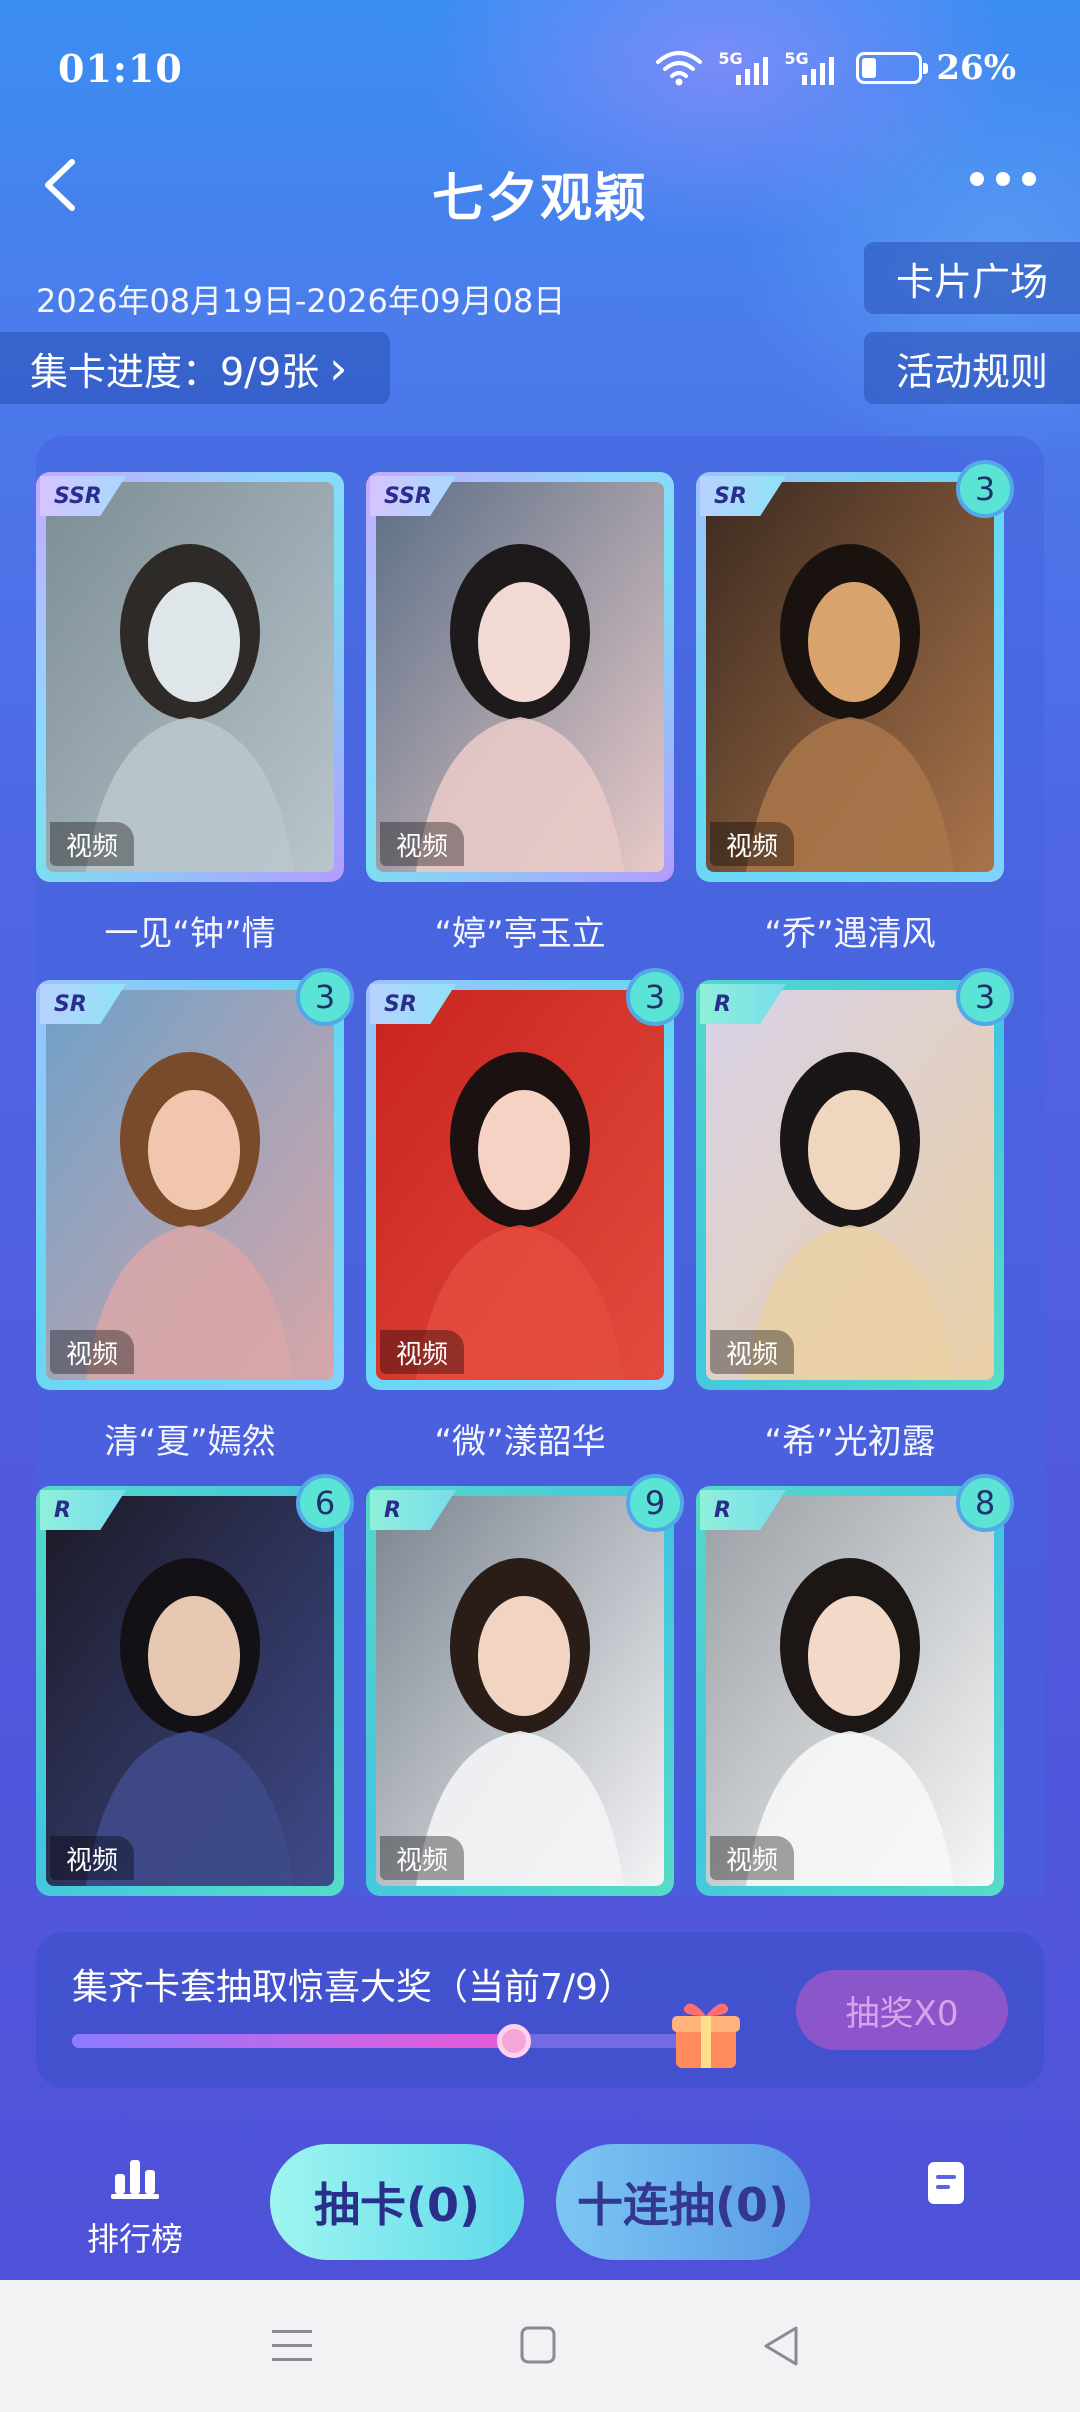 This screenshot has width=1080, height=2412. Describe the element at coordinates (338, 368) in the screenshot. I see `chevron-right-icon: ›` at that location.